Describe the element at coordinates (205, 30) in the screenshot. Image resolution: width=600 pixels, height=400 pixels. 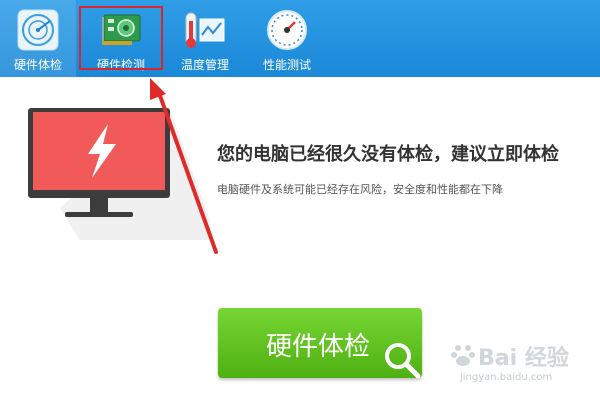
I see `thermometer-chart-icon` at that location.